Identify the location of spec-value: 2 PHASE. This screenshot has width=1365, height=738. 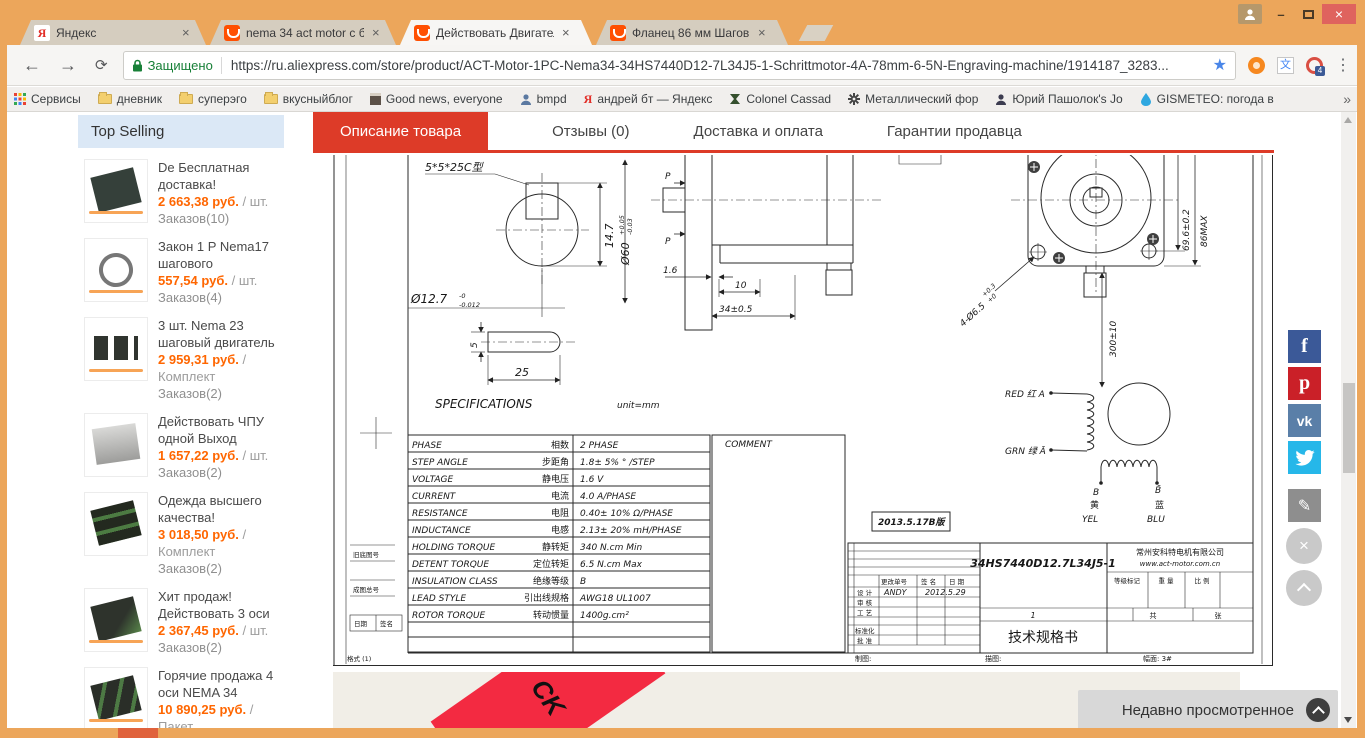
(599, 446).